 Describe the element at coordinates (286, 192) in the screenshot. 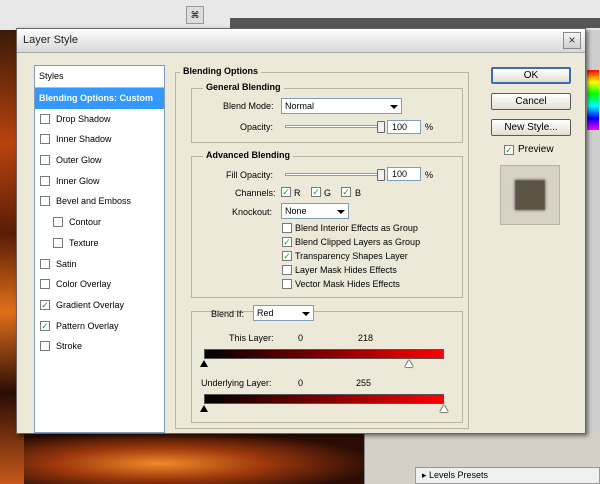

I see `channel-r-checkbox: ✓` at that location.